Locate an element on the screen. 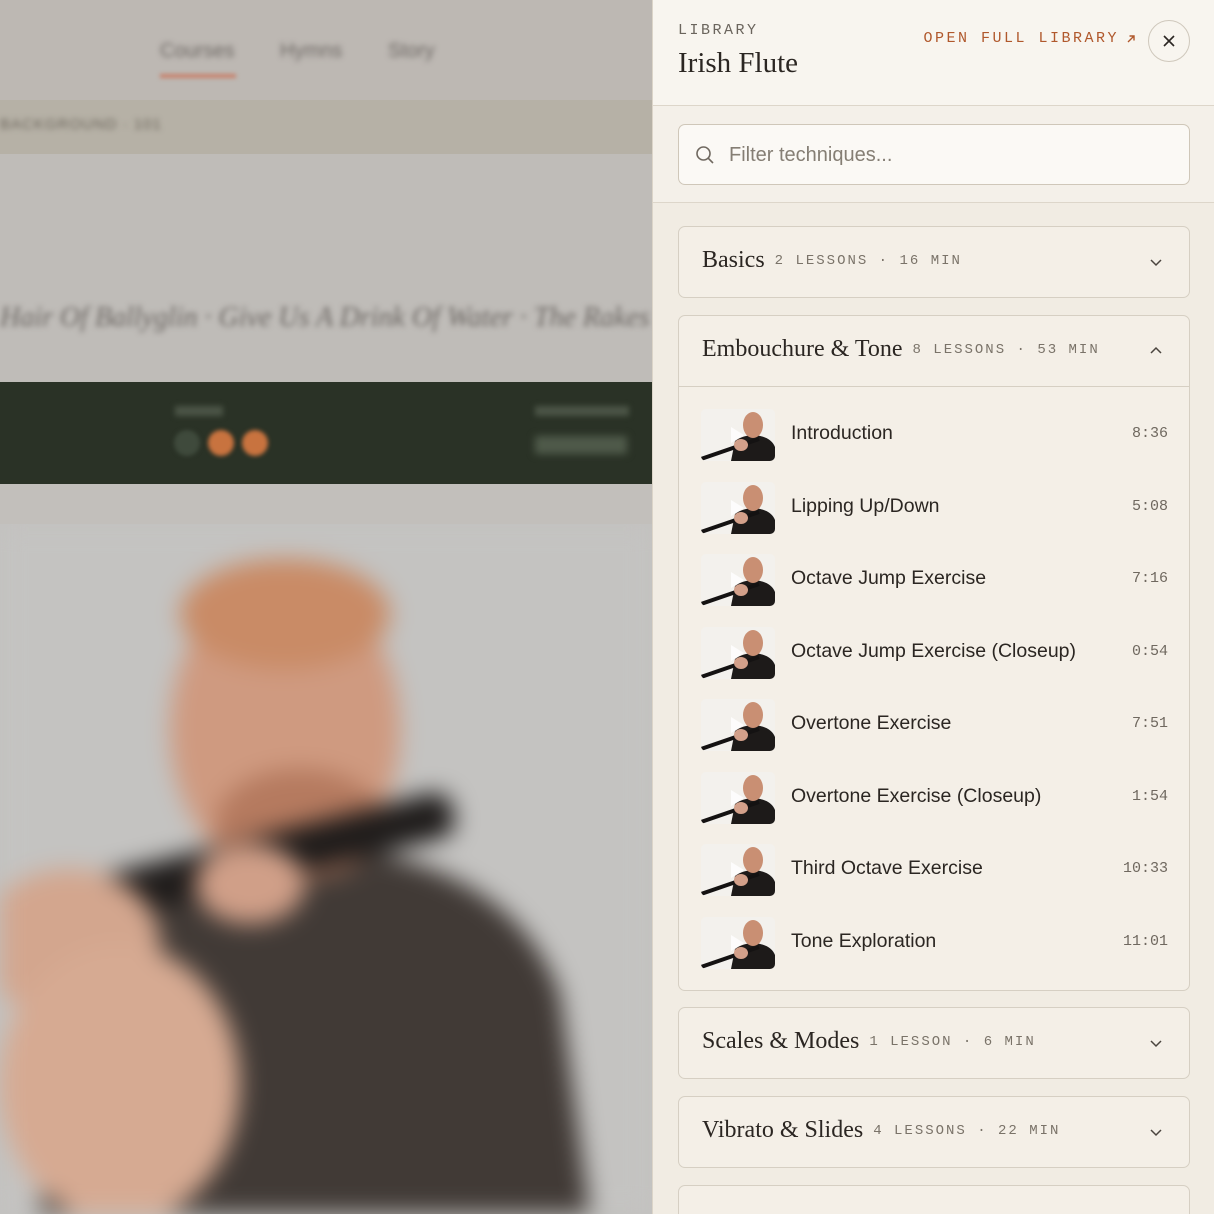 This screenshot has width=1214, height=1214. panel-title: Irish Flute is located at coordinates (738, 63).